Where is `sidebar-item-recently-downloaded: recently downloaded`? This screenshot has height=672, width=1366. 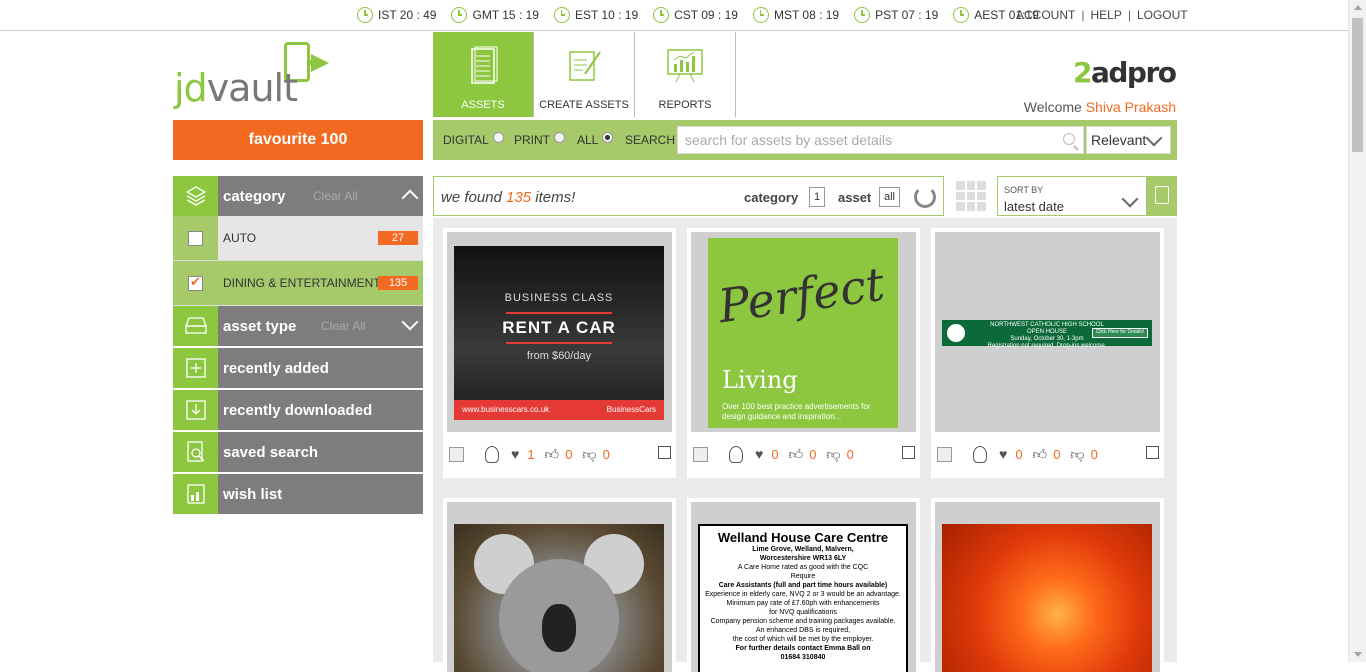
sidebar-item-recently-downloaded: recently downloaded is located at coordinates (298, 410).